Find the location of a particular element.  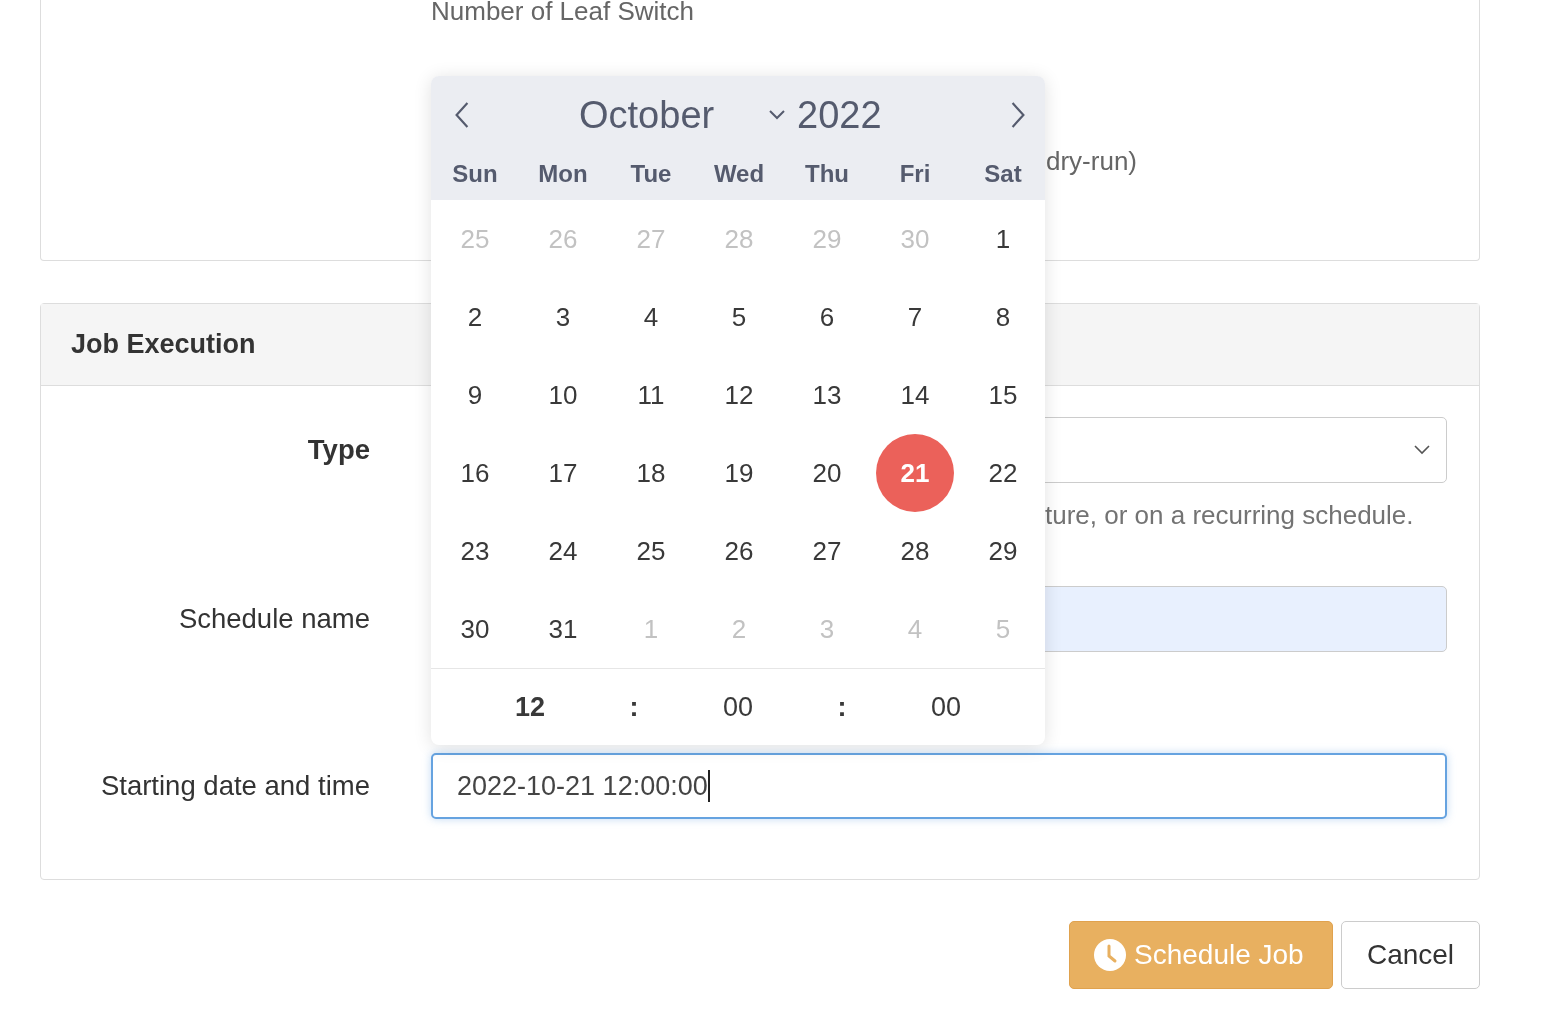

calendar-day: 23 is located at coordinates (475, 551).